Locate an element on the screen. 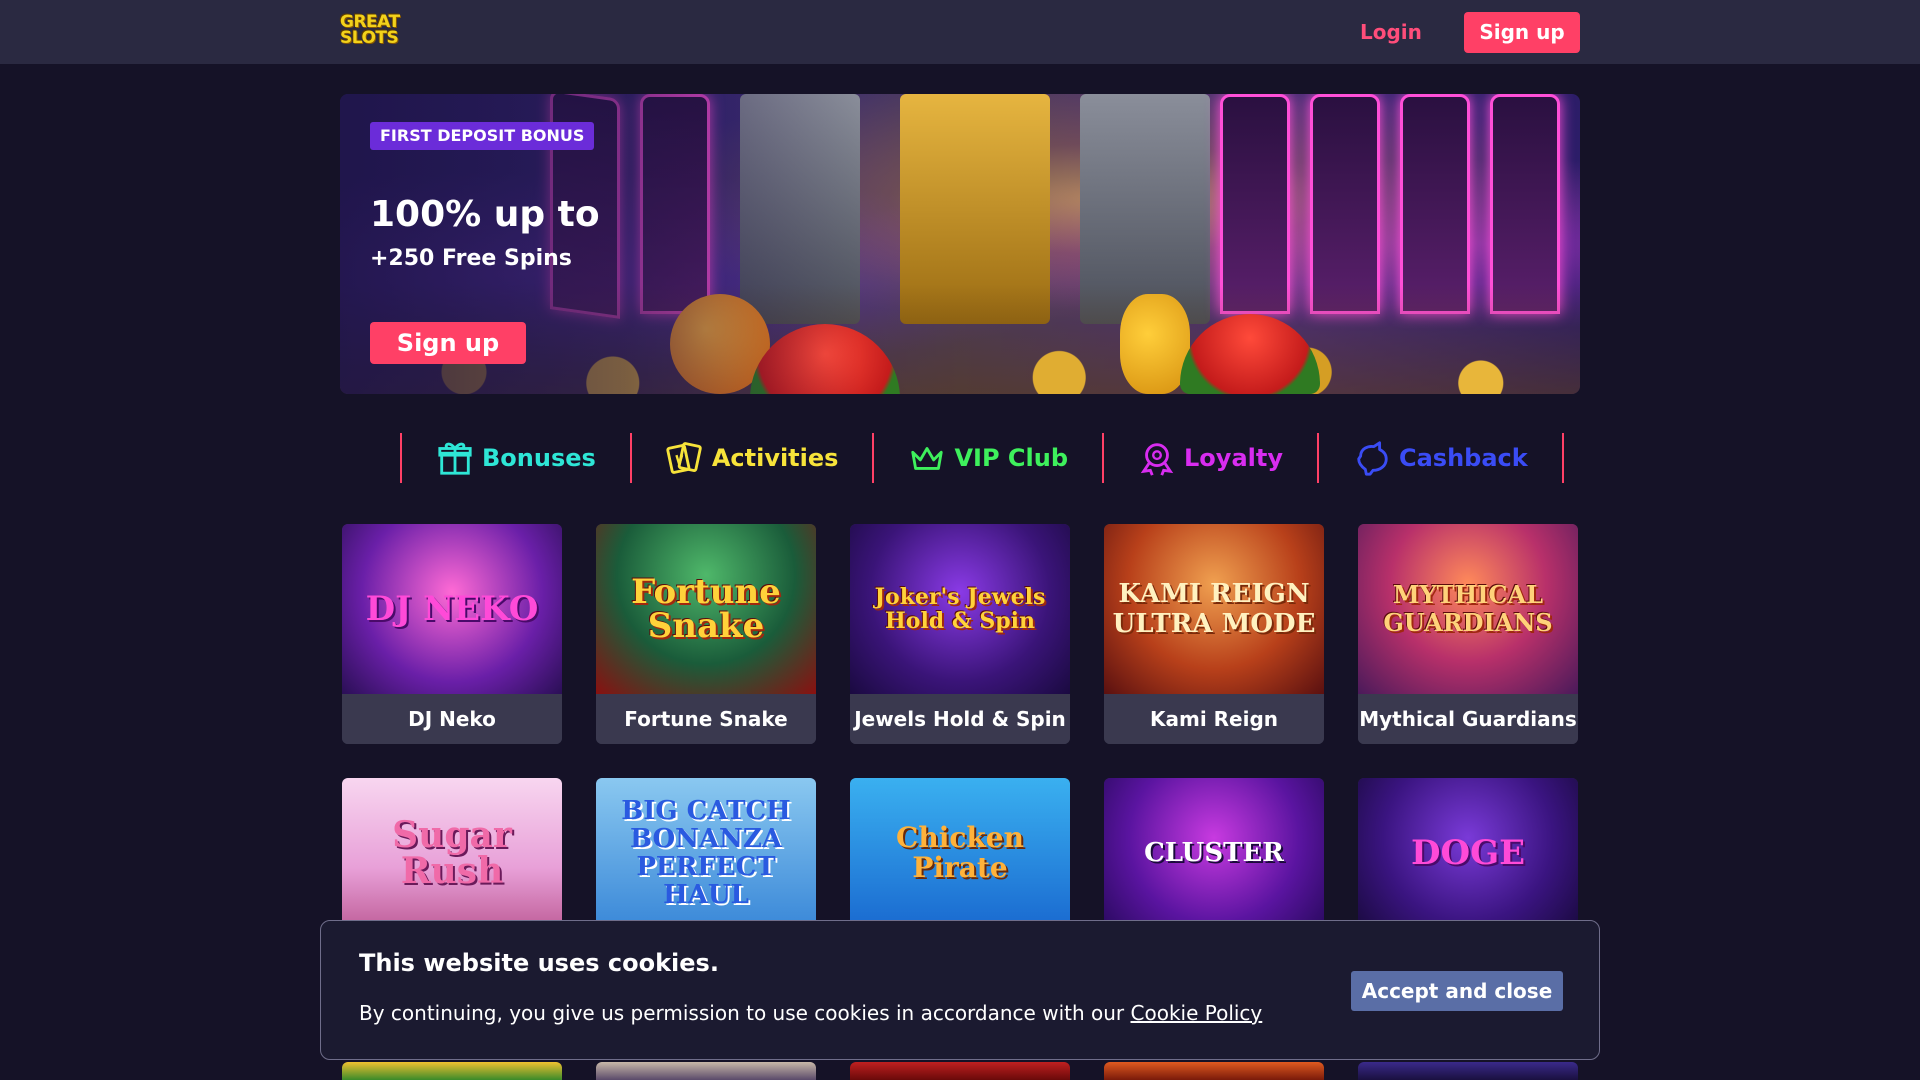  game-thumbnail: Sugar Rush is located at coordinates (452, 853).